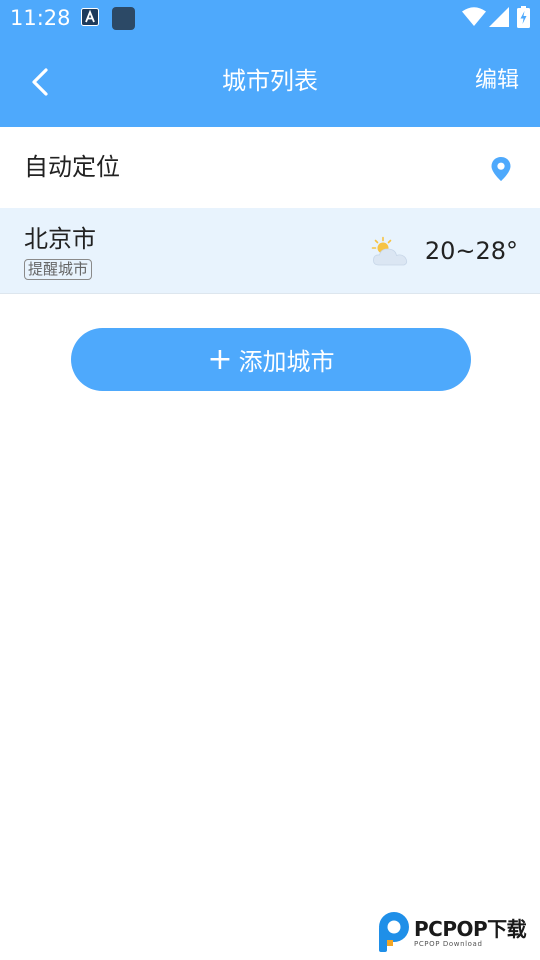 The width and height of the screenshot is (540, 960). Describe the element at coordinates (389, 251) in the screenshot. I see `partly-cloudy-icon` at that location.